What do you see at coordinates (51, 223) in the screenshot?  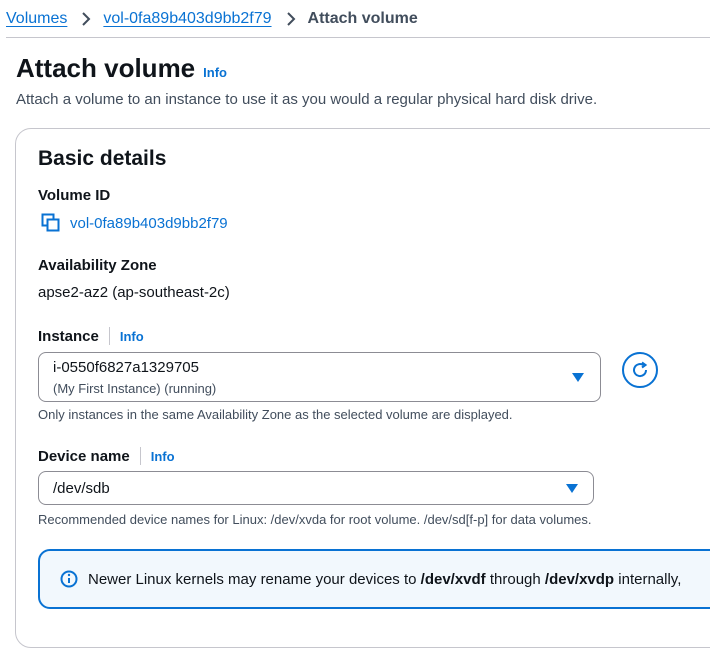 I see `copy-icon` at bounding box center [51, 223].